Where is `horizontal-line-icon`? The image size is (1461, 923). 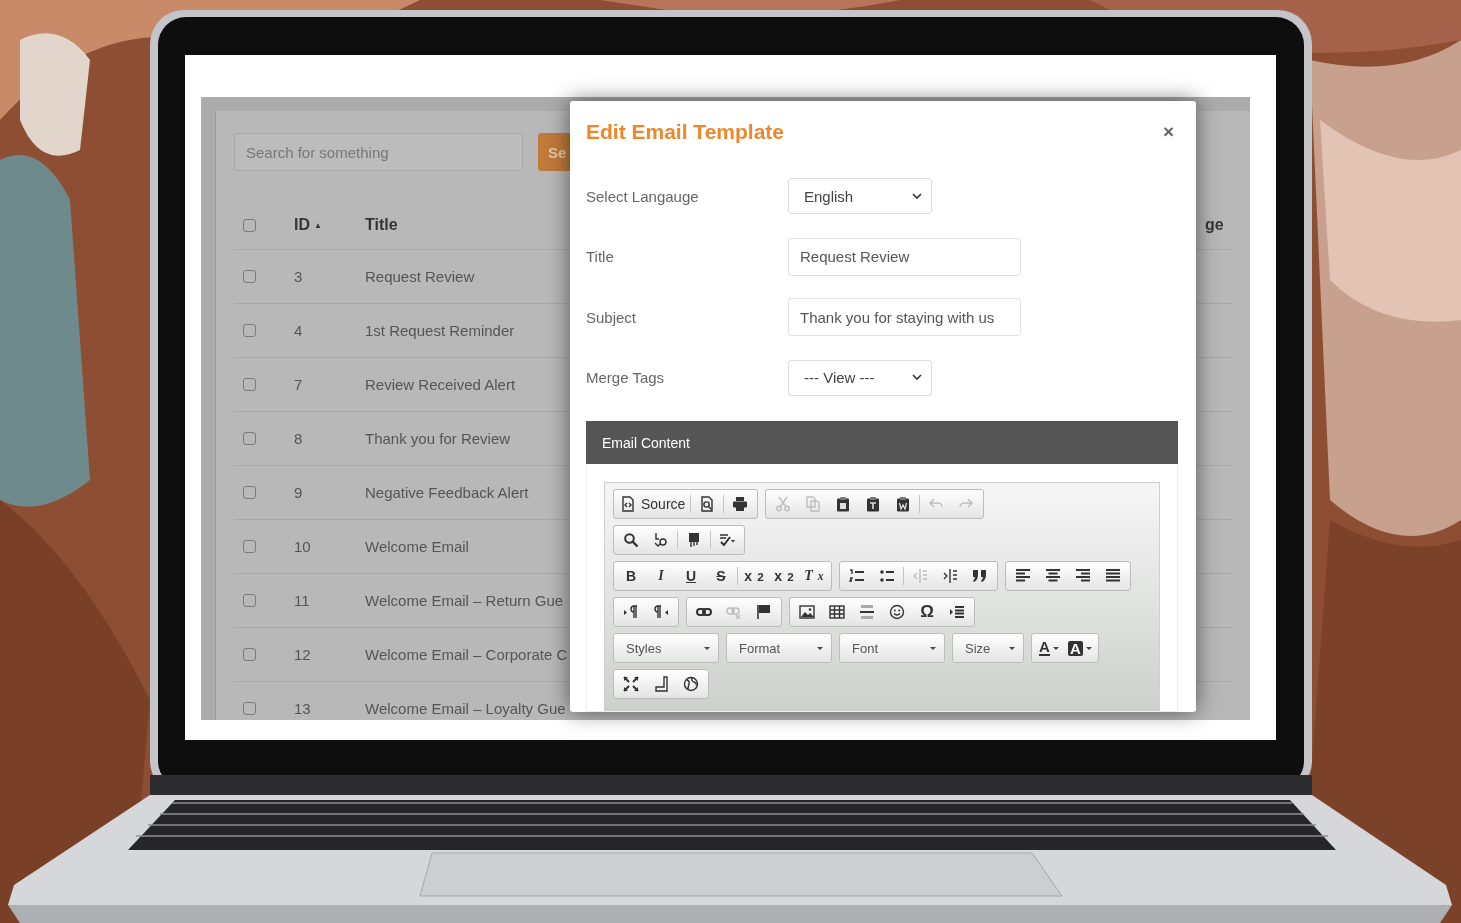 horizontal-line-icon is located at coordinates (867, 612).